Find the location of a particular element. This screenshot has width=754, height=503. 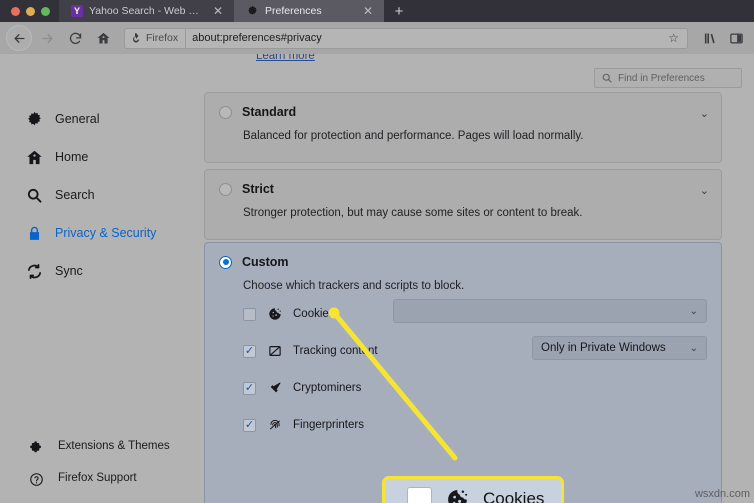

library-icon is located at coordinates (710, 38).